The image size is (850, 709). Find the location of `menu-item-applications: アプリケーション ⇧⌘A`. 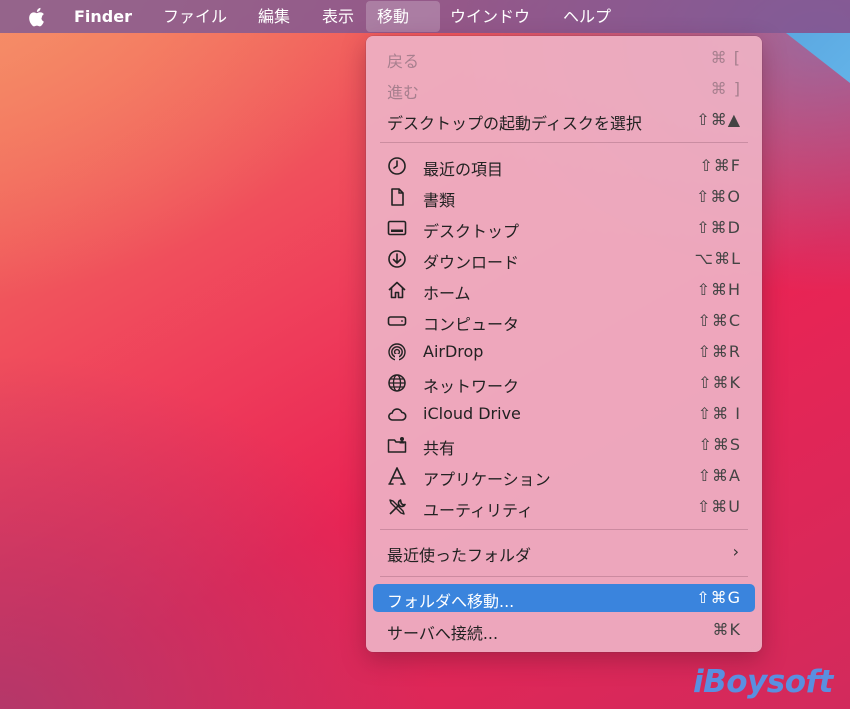

menu-item-applications: アプリケーション ⇧⌘A is located at coordinates (564, 476).